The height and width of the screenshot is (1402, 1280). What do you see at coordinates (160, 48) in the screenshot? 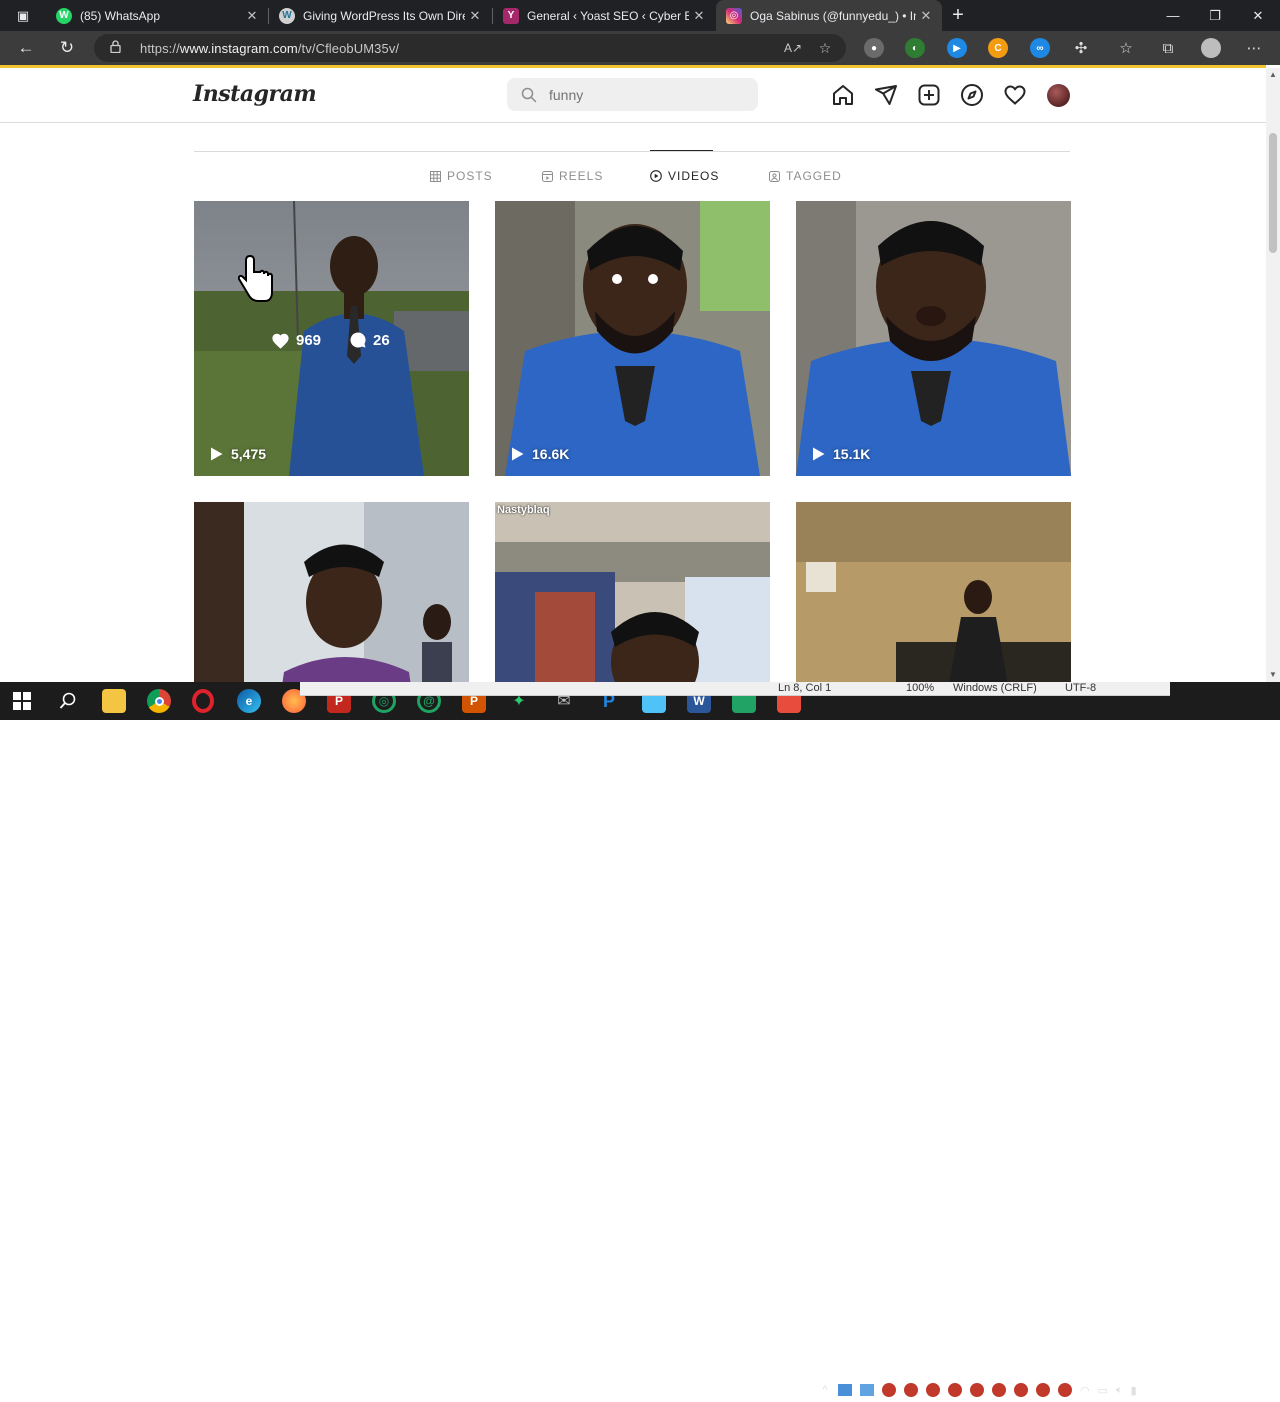
I see `url-scheme: https://` at bounding box center [160, 48].